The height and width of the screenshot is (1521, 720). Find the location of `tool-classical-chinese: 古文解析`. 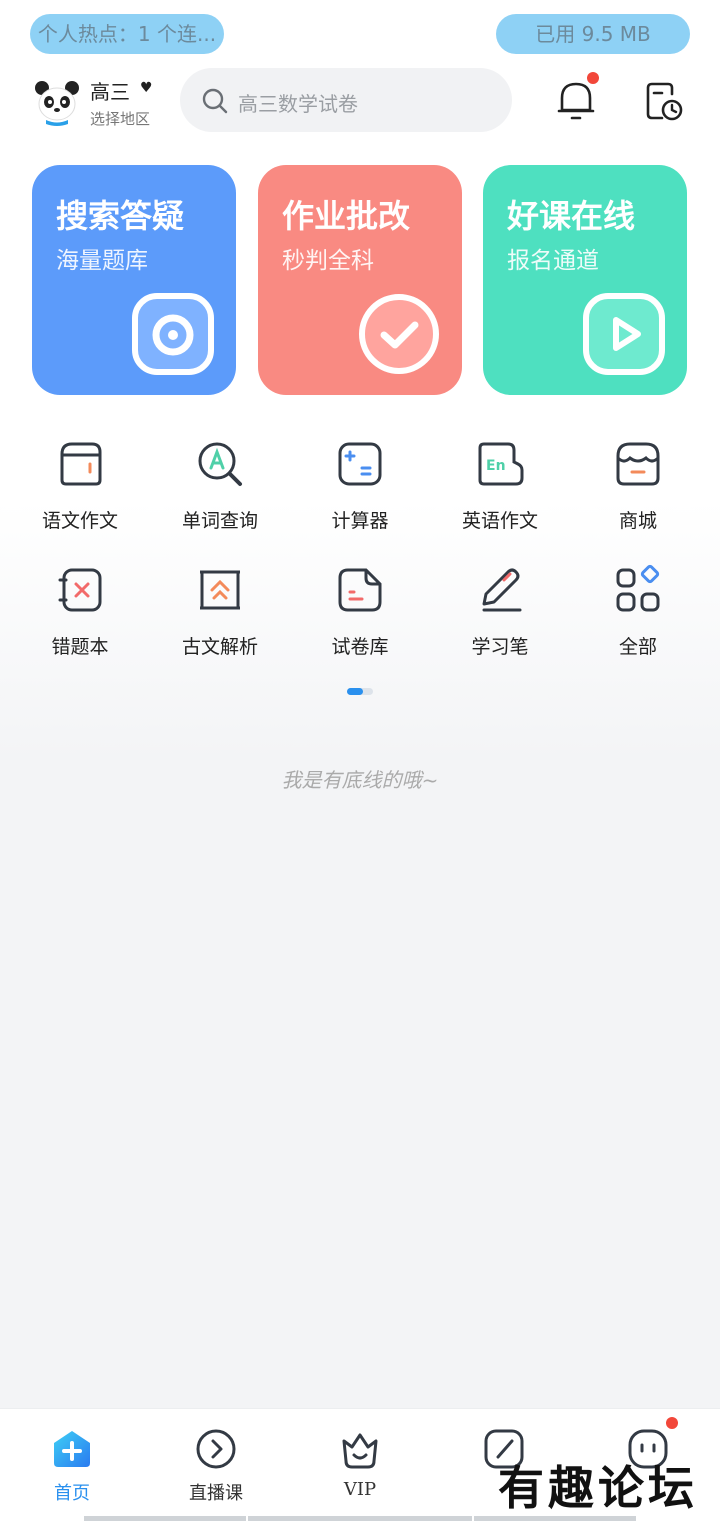

tool-classical-chinese: 古文解析 is located at coordinates (220, 619).